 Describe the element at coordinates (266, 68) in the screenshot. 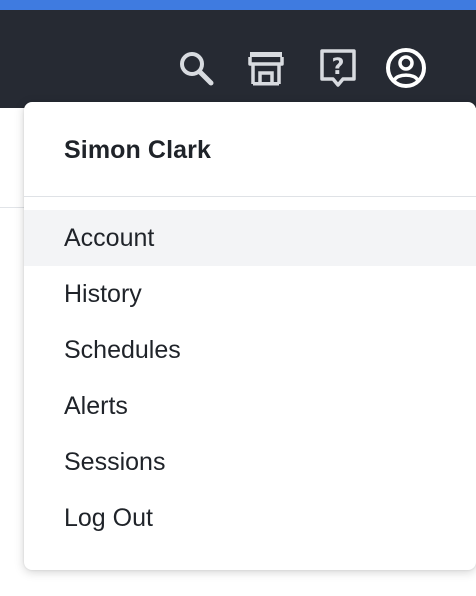

I see `store-icon` at that location.